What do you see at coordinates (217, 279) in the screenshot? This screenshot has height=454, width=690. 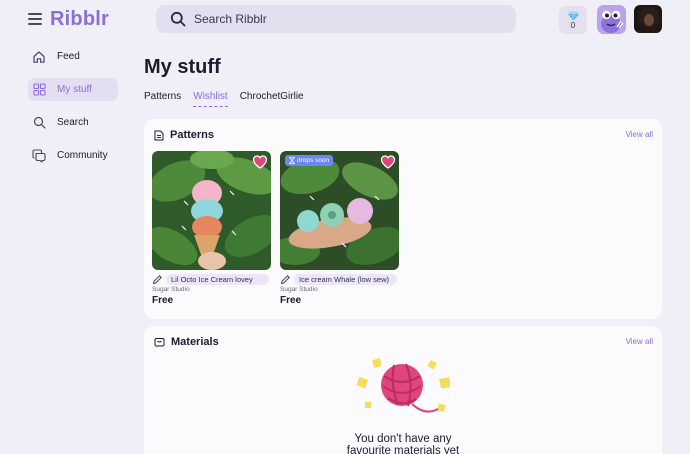 I see `pattern-name: Lil Octo Ice Cream lovey` at bounding box center [217, 279].